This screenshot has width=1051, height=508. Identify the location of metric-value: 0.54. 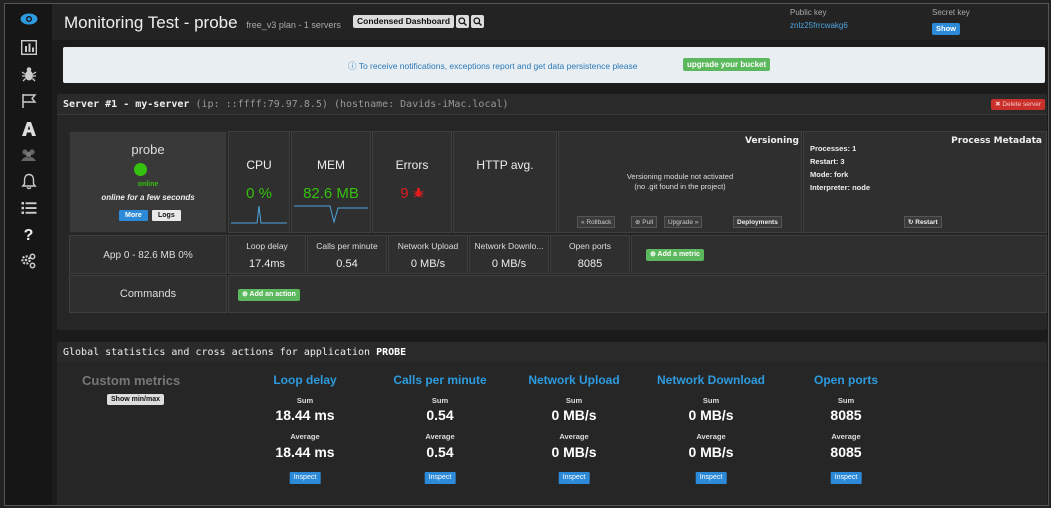
(347, 264).